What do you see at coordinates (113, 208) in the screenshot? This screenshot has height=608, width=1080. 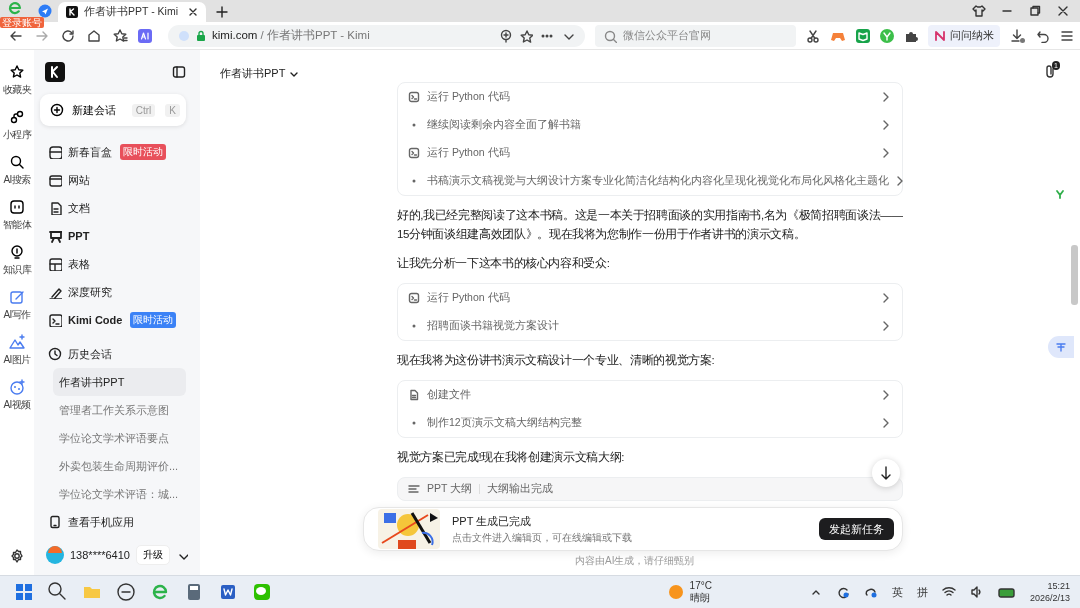 I see `sidebar-item: 文档` at bounding box center [113, 208].